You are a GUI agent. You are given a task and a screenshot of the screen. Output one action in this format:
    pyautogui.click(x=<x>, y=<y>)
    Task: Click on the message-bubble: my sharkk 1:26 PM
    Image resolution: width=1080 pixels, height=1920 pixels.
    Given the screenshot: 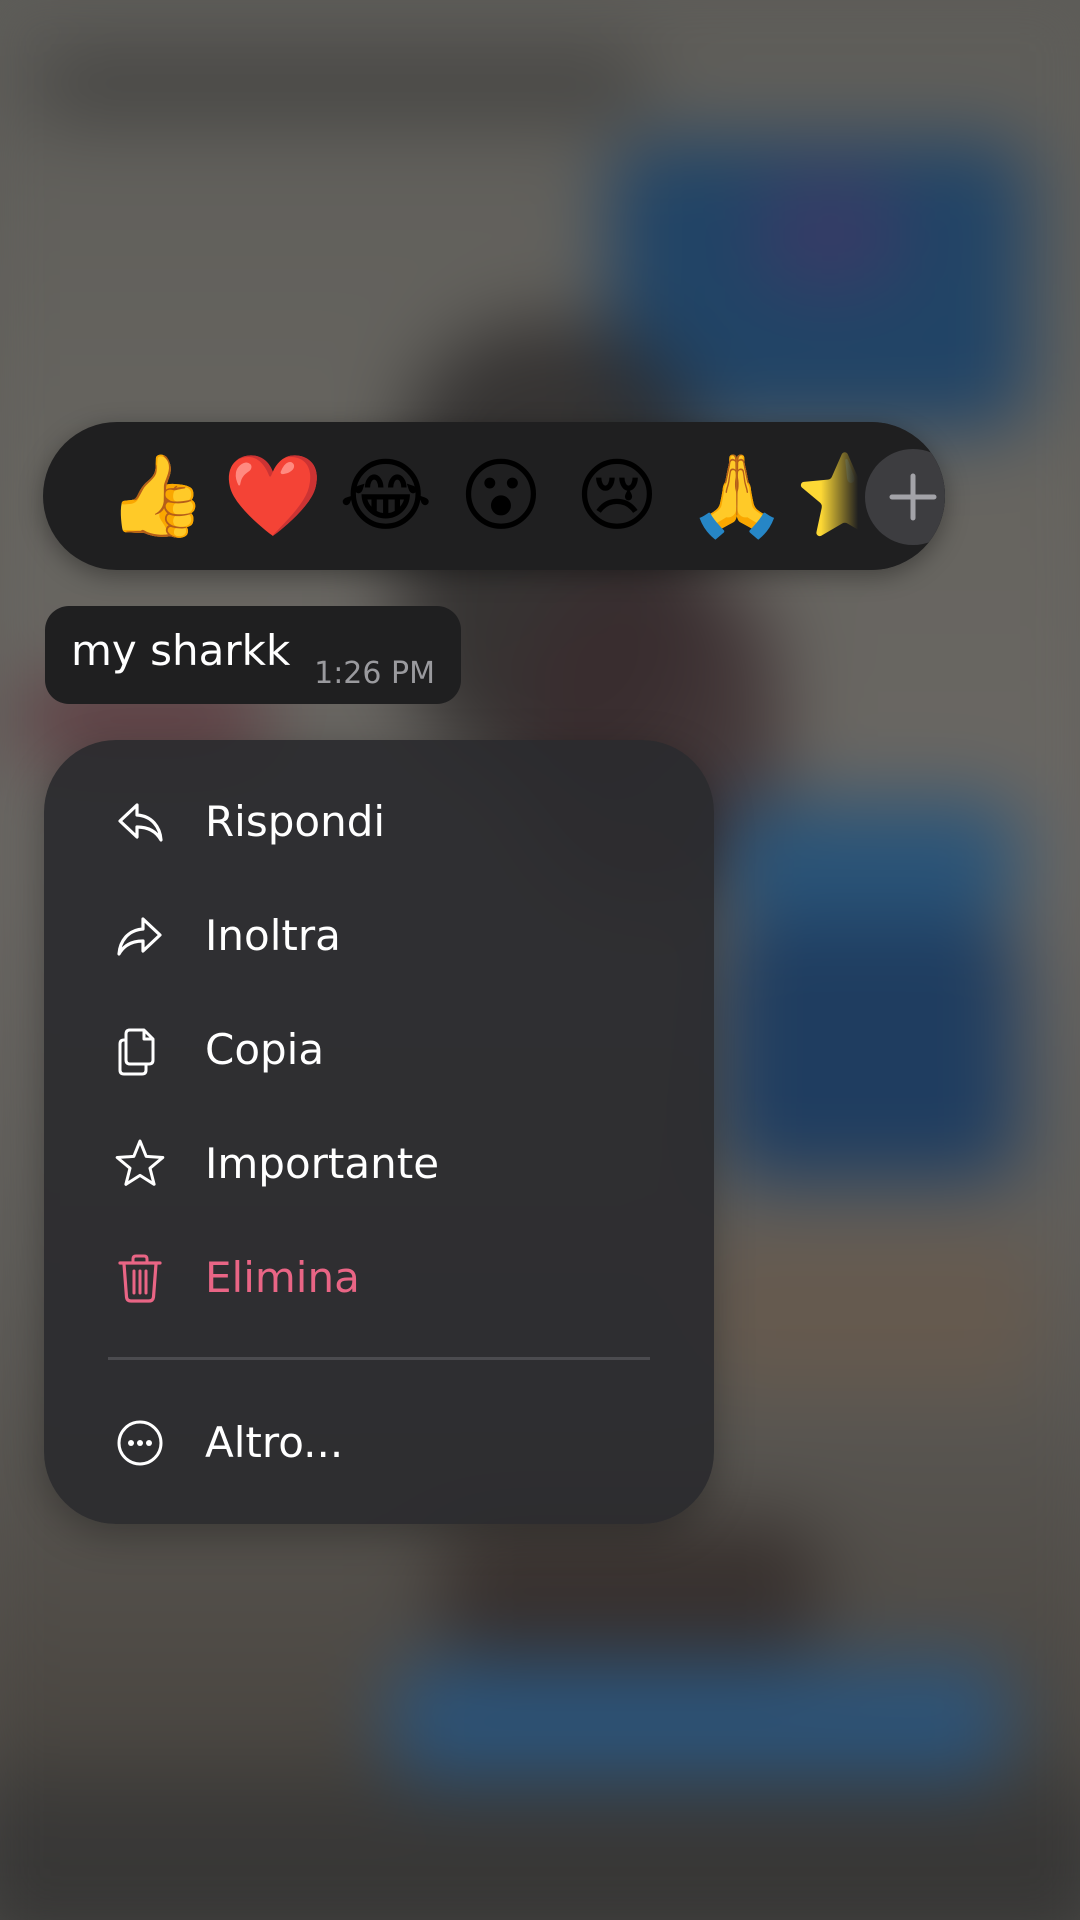 What is the action you would take?
    pyautogui.click(x=253, y=655)
    